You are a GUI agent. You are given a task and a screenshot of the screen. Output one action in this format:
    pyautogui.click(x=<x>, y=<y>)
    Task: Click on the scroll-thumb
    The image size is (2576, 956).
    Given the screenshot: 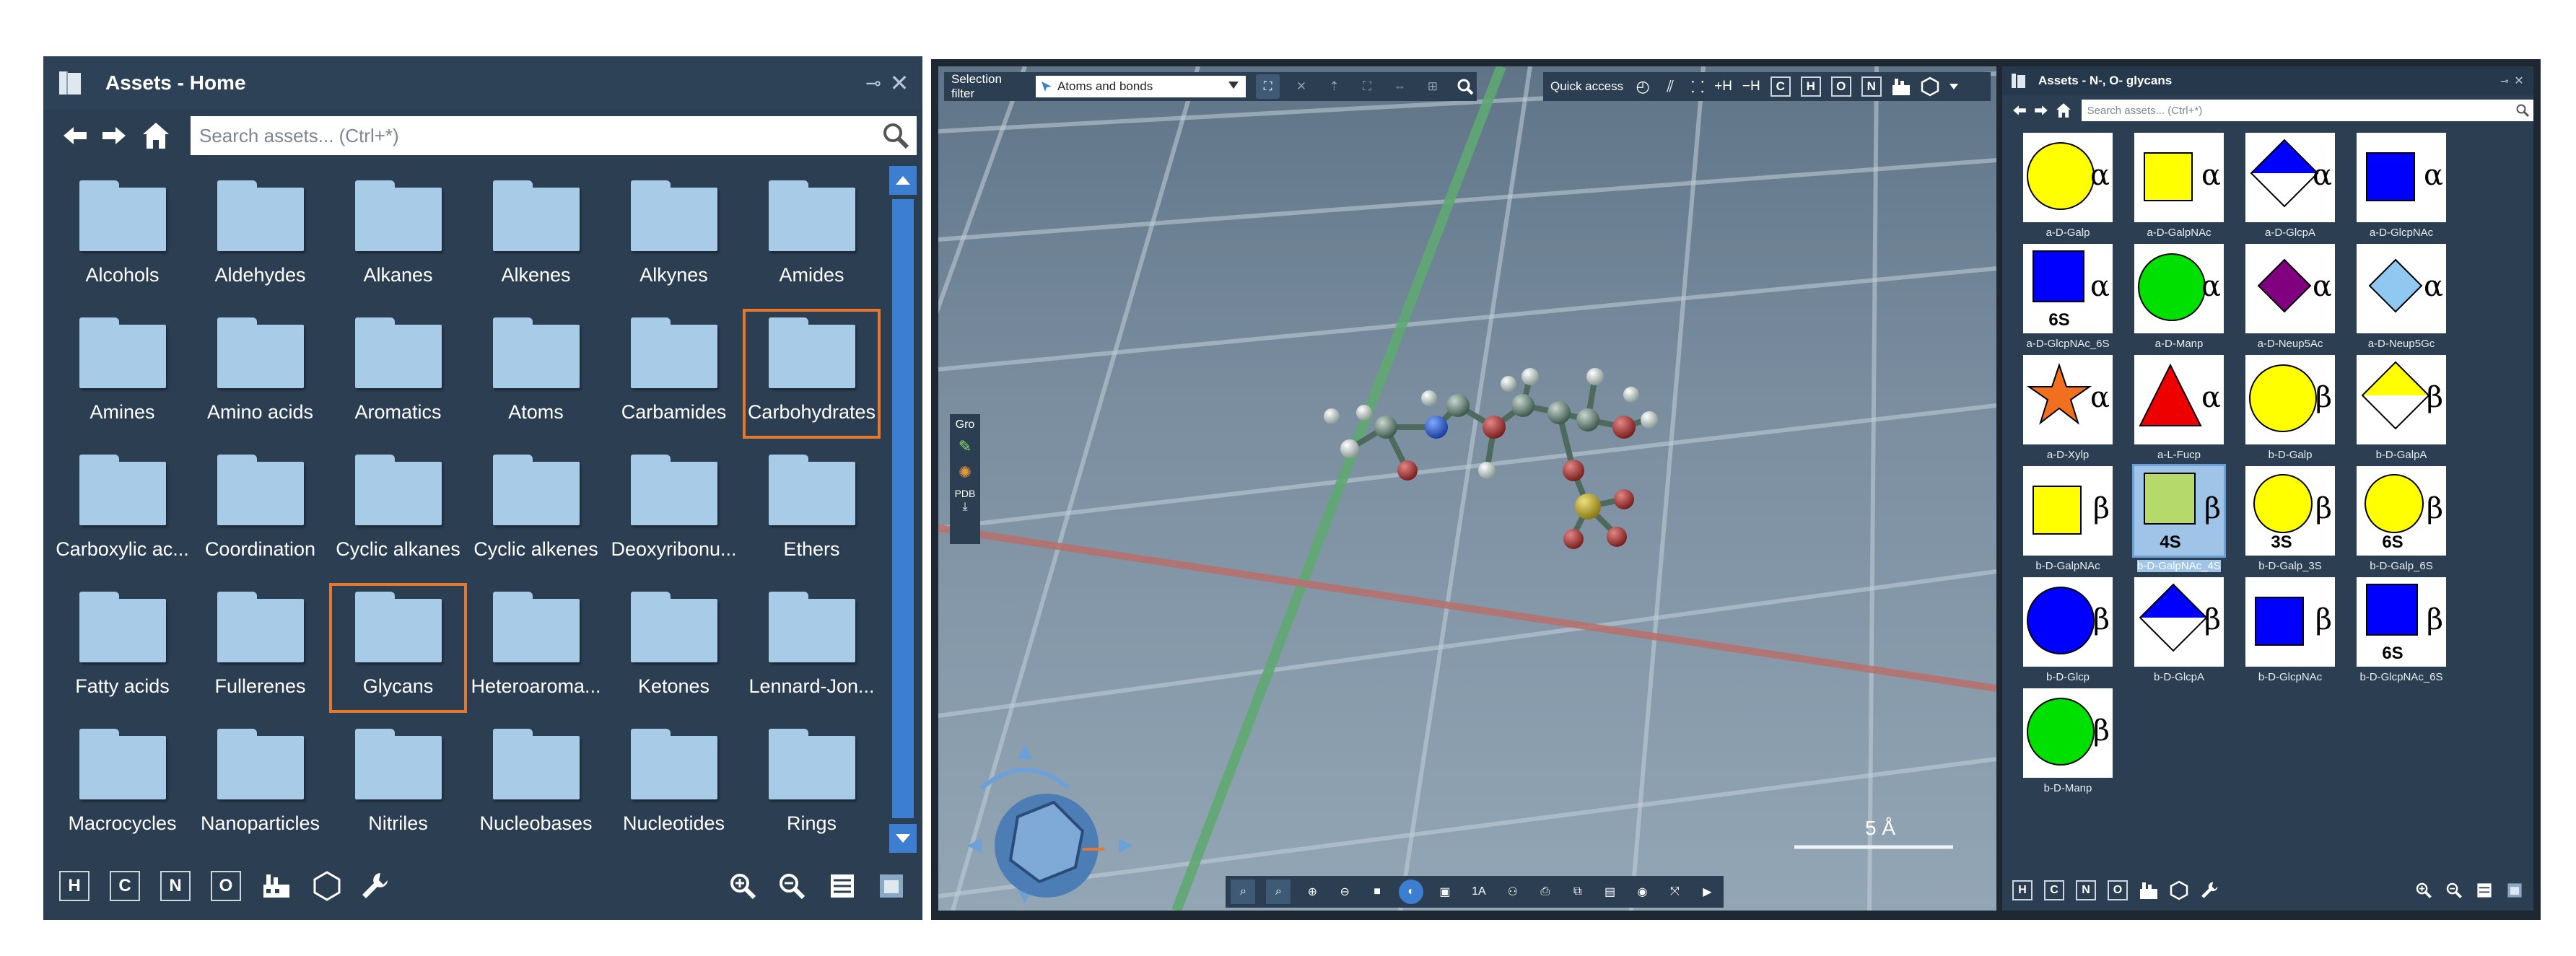 What is the action you would take?
    pyautogui.click(x=903, y=509)
    